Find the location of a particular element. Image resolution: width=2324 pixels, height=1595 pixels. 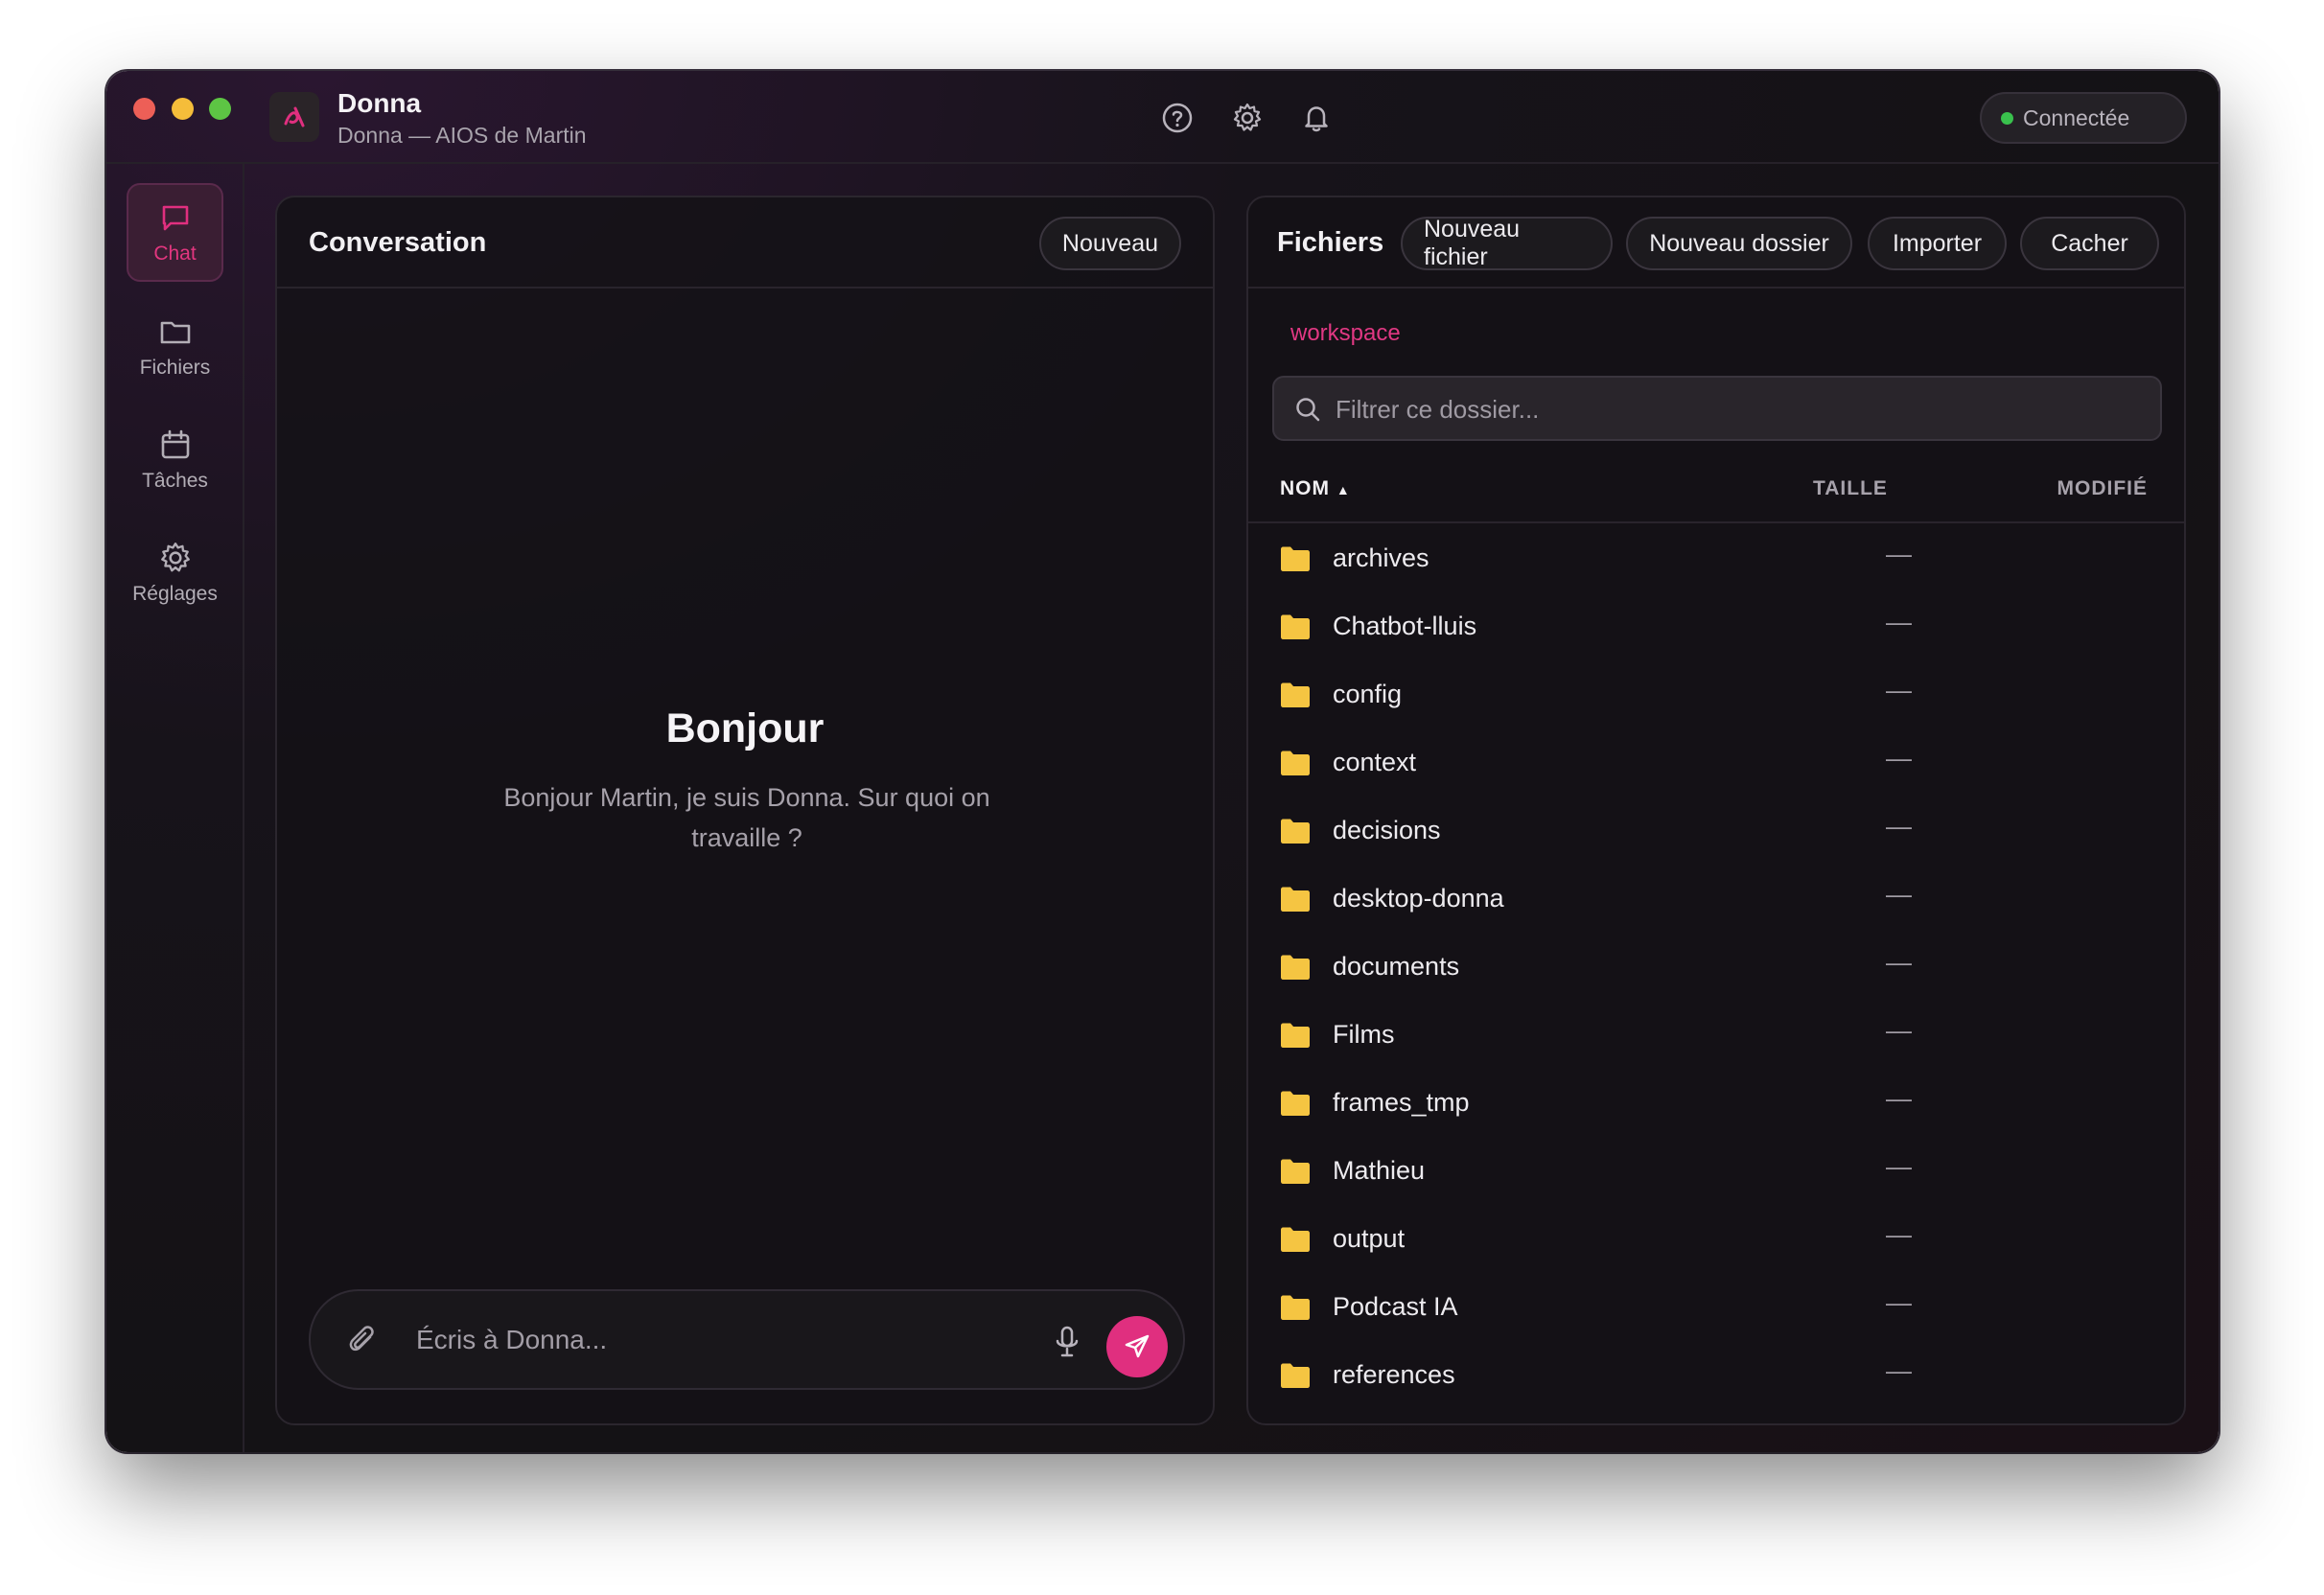

sidebar-item-reglages: Réglages is located at coordinates (175, 572).